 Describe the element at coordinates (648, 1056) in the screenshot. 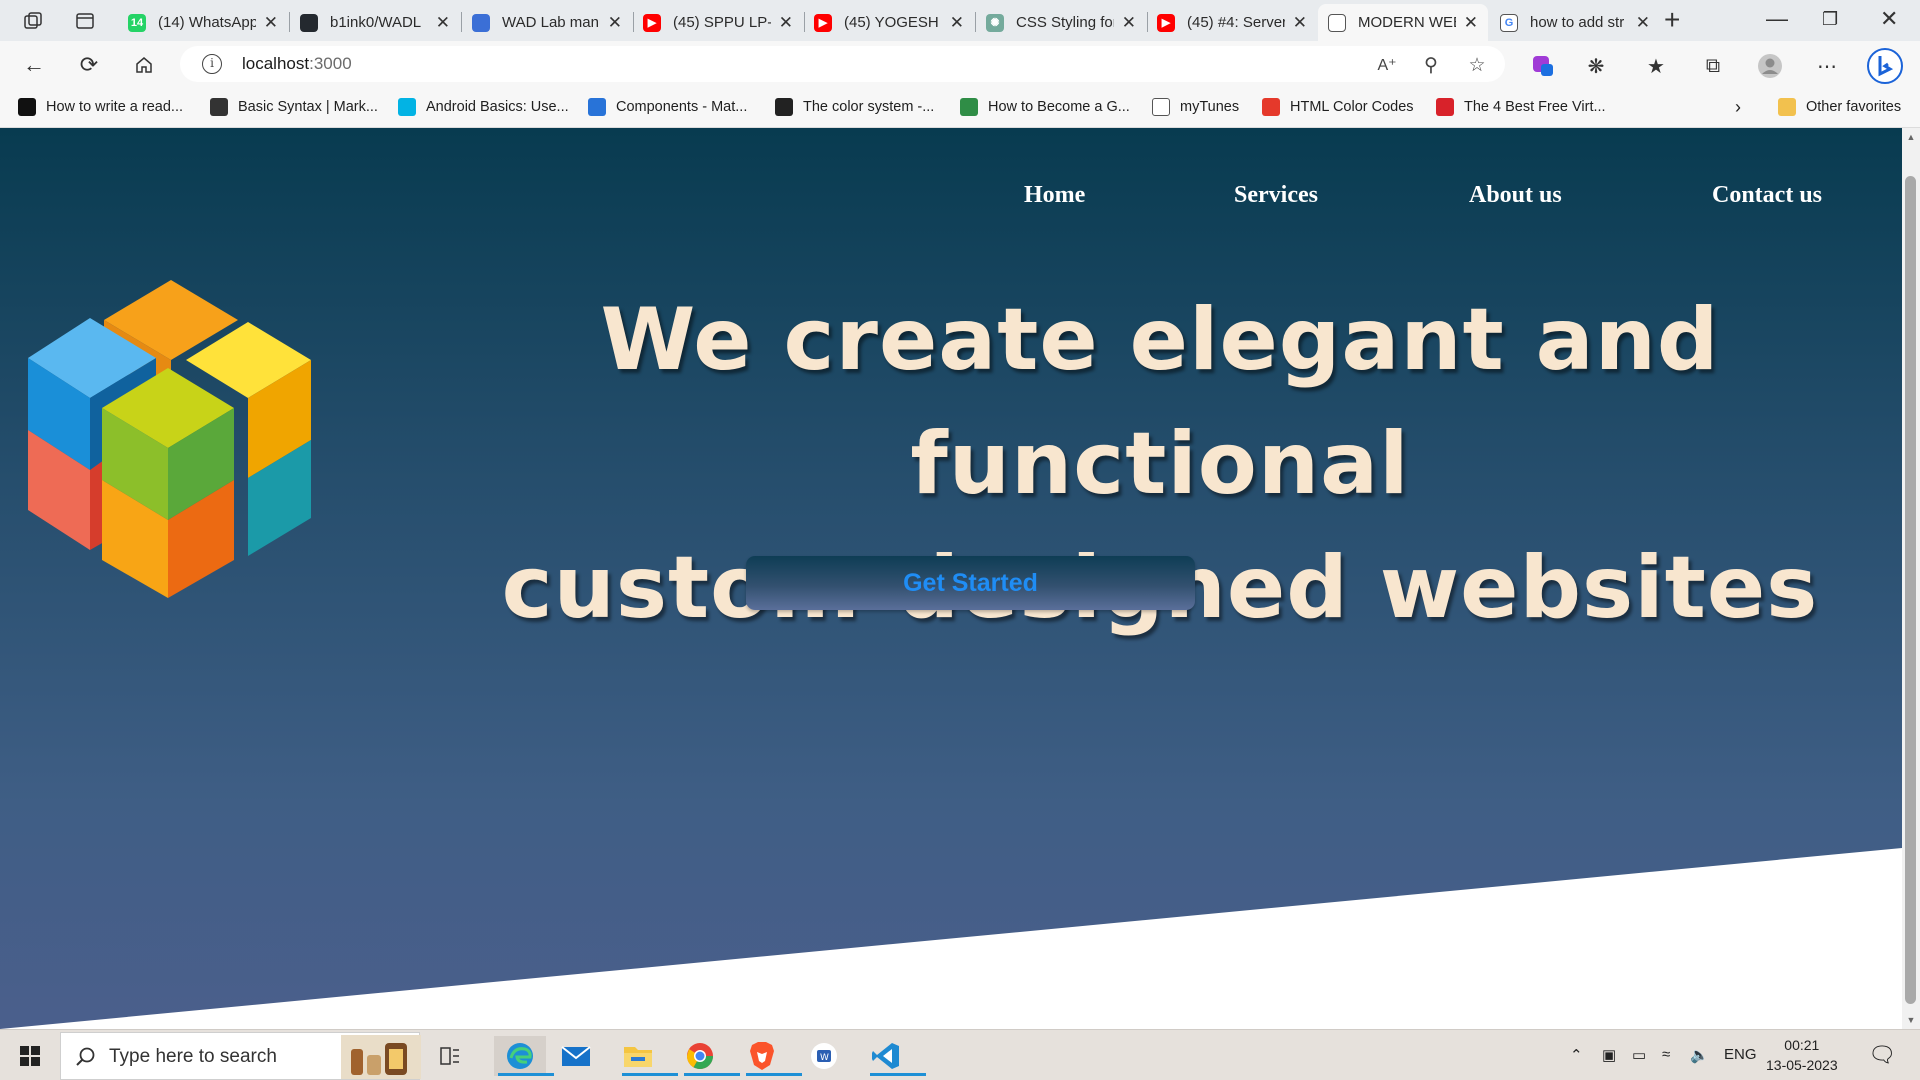

I see `taskbar-file-explorer-icon` at that location.